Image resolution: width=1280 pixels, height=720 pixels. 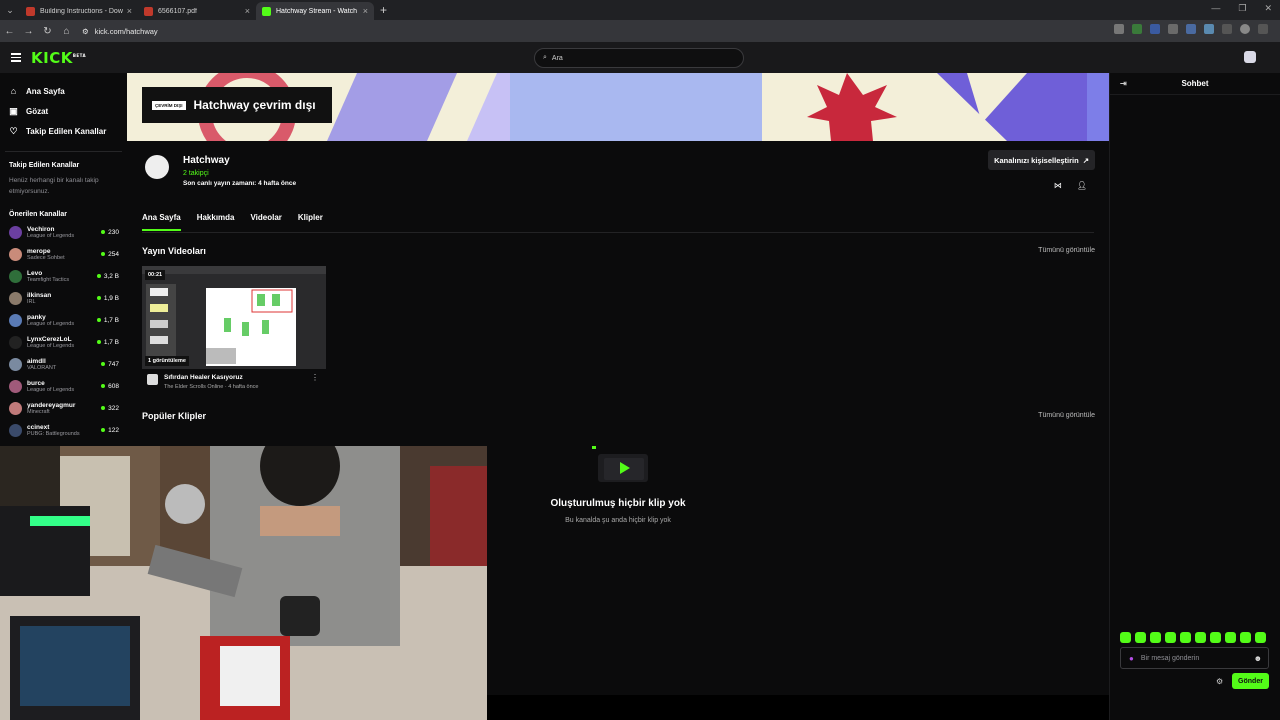 What do you see at coordinates (1258, 658) in the screenshot?
I see `emoji-picker-icon: ☻` at bounding box center [1258, 658].